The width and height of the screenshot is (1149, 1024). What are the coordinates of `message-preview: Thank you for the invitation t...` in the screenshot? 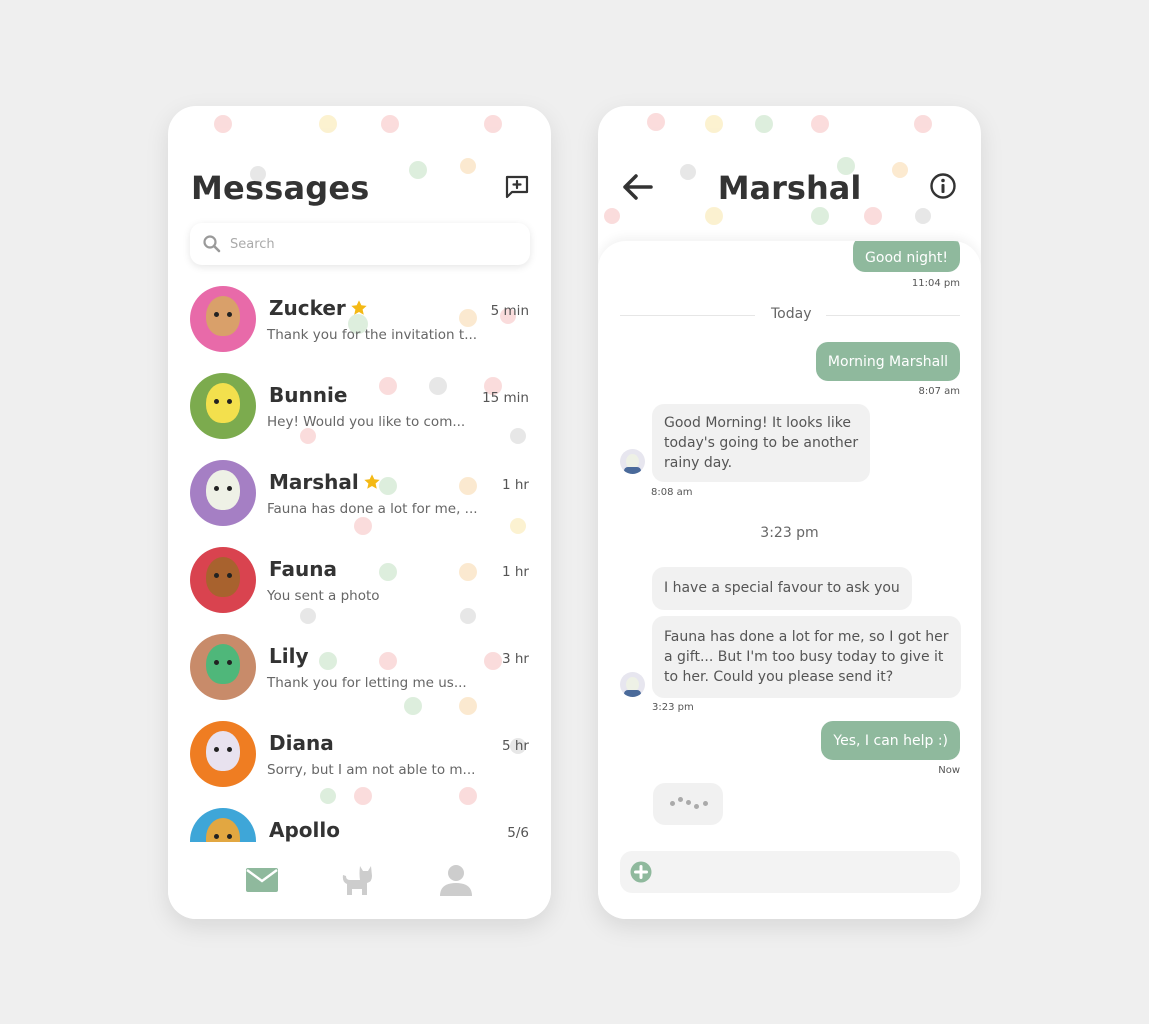 It's located at (372, 335).